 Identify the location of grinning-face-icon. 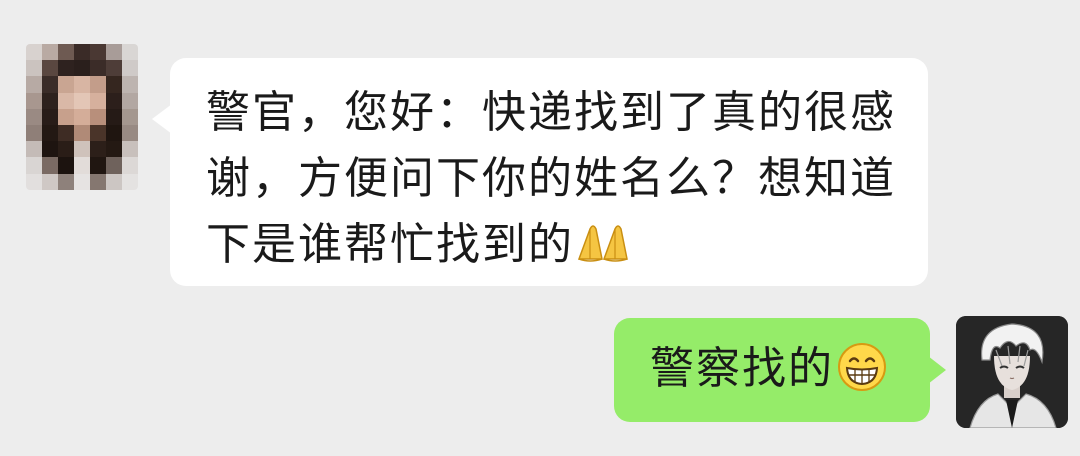
(862, 367).